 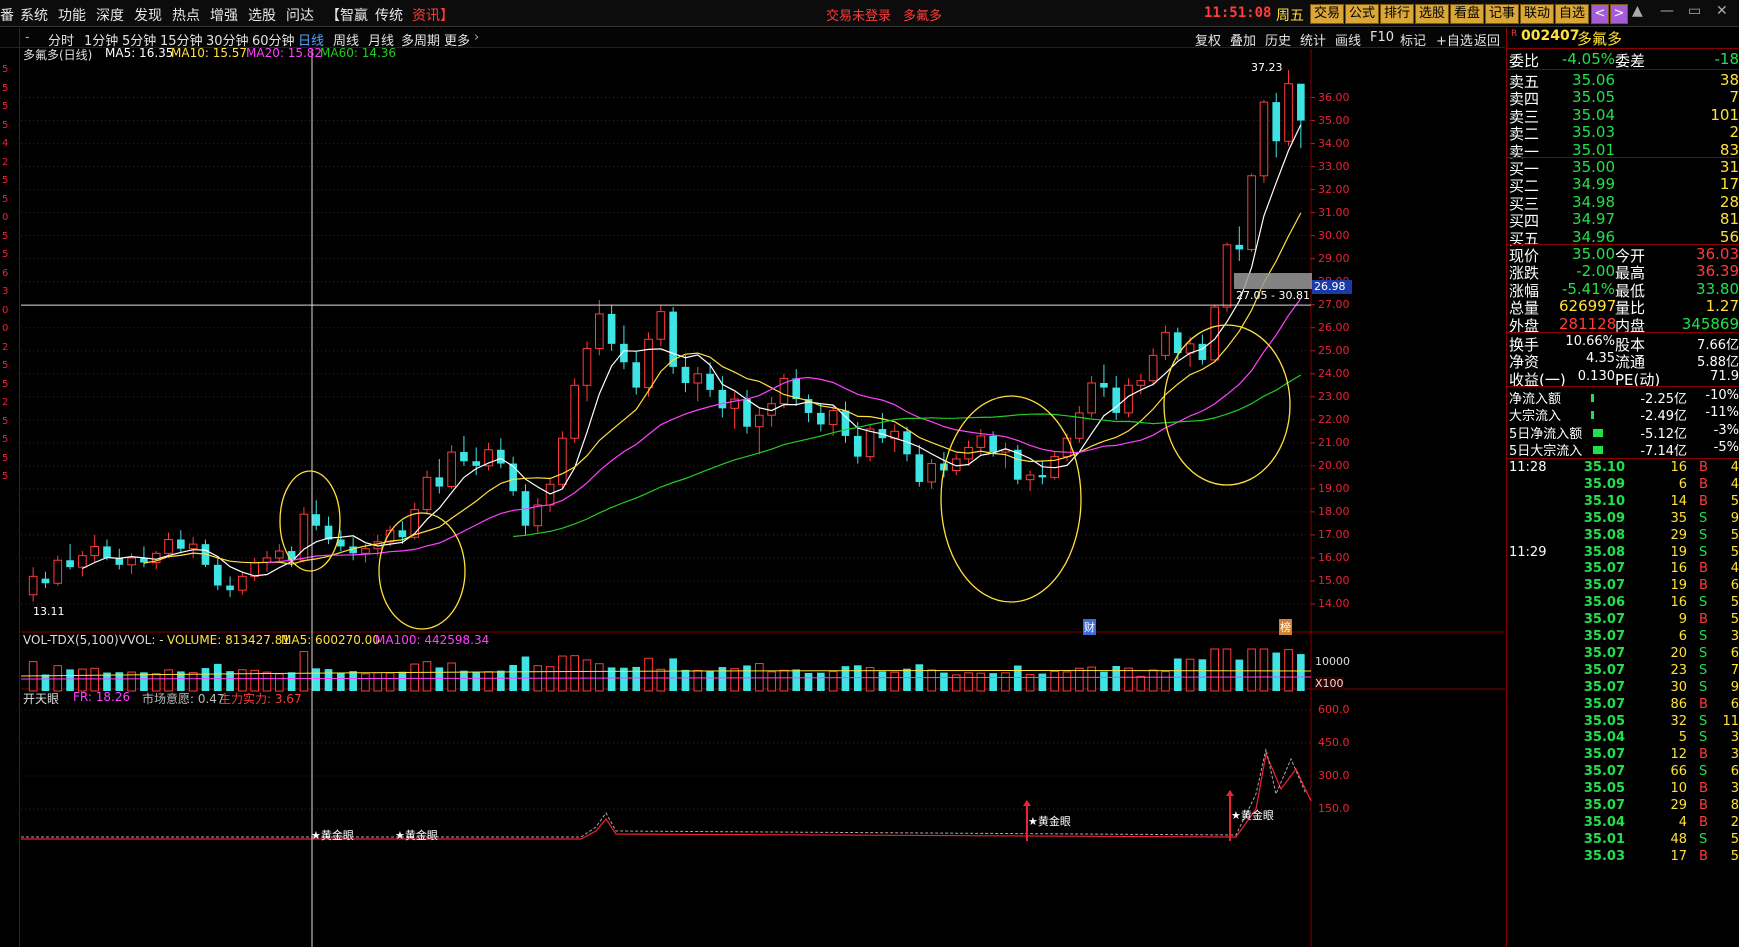 I want to click on finance-badge: 财, so click(x=1089, y=627).